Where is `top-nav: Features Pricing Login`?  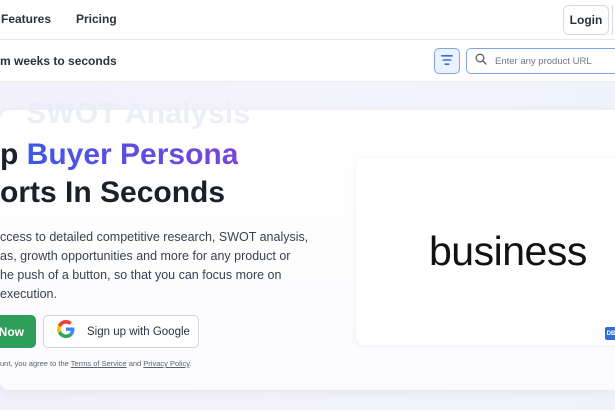 top-nav: Features Pricing Login is located at coordinates (307, 20).